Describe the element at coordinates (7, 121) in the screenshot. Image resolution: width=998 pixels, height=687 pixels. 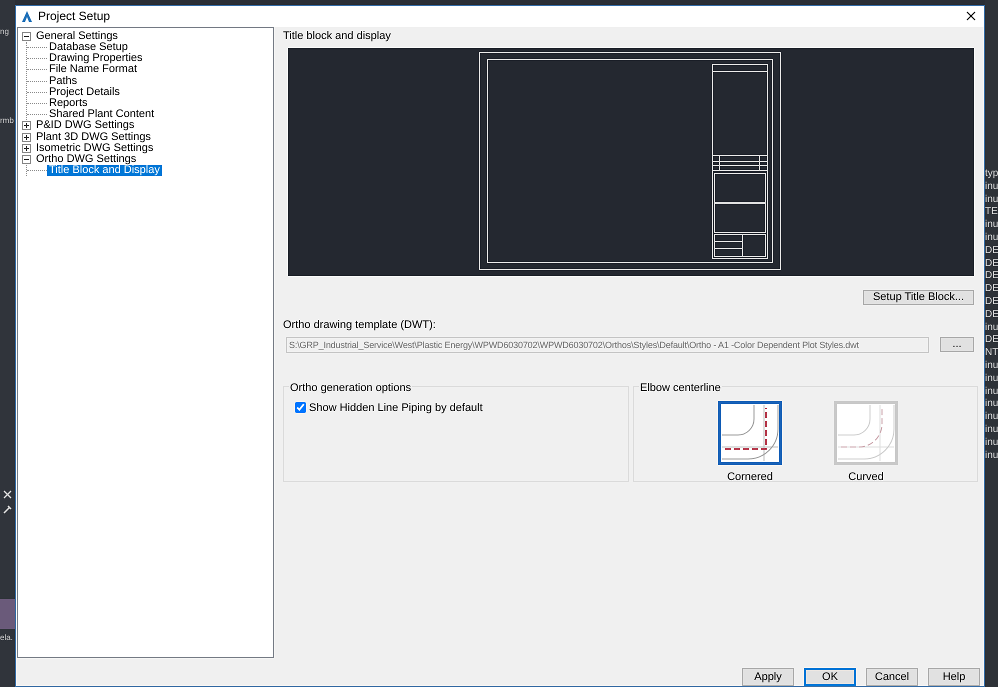
I see `background-text: rmb` at that location.